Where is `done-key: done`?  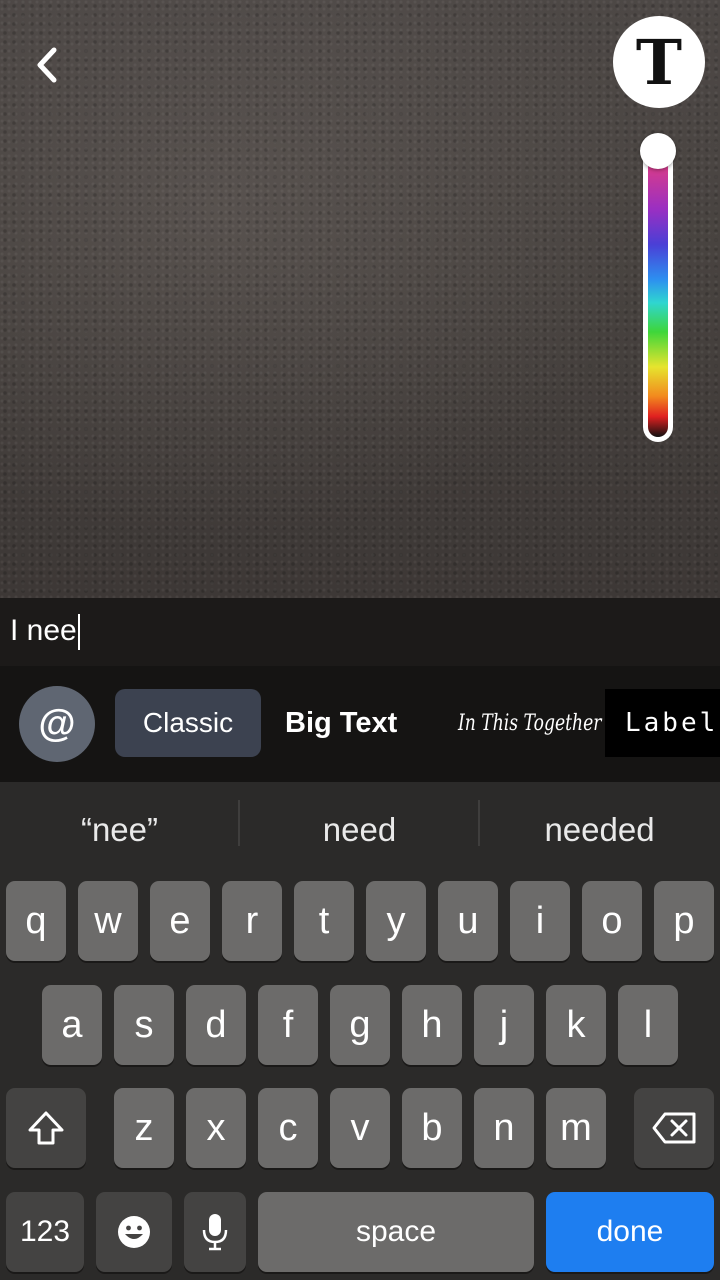
done-key: done is located at coordinates (630, 1232).